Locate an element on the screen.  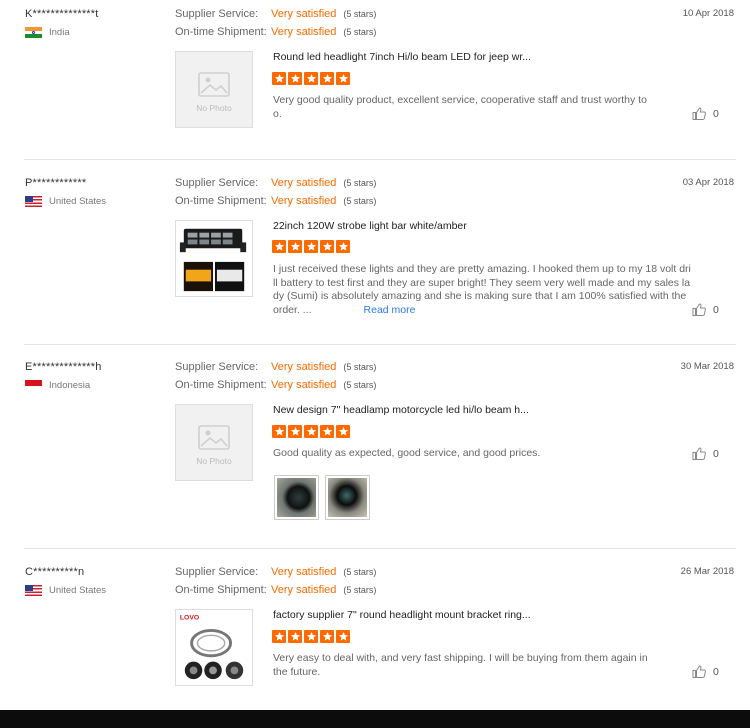
india-flag-icon is located at coordinates (33, 32).